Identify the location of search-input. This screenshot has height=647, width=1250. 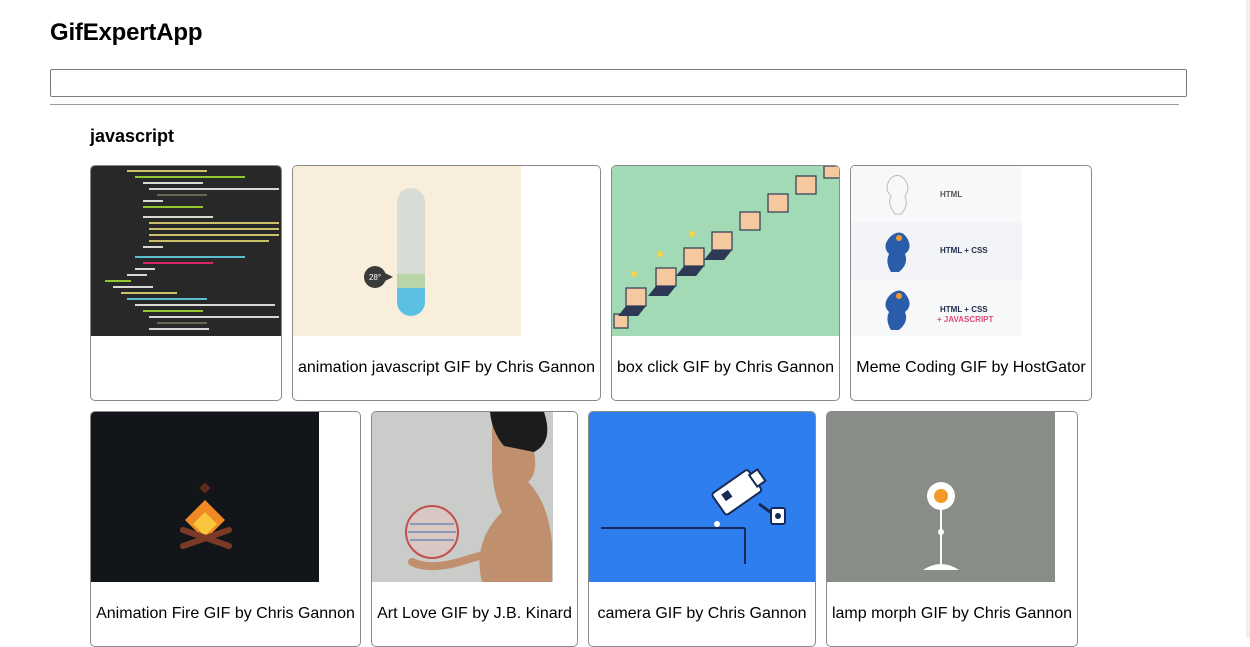
(618, 83).